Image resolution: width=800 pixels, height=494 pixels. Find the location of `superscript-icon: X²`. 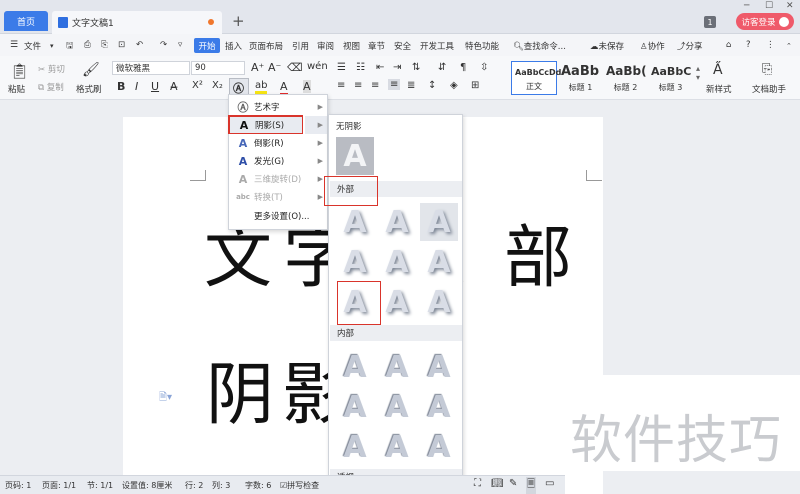

superscript-icon: X² is located at coordinates (197, 85).